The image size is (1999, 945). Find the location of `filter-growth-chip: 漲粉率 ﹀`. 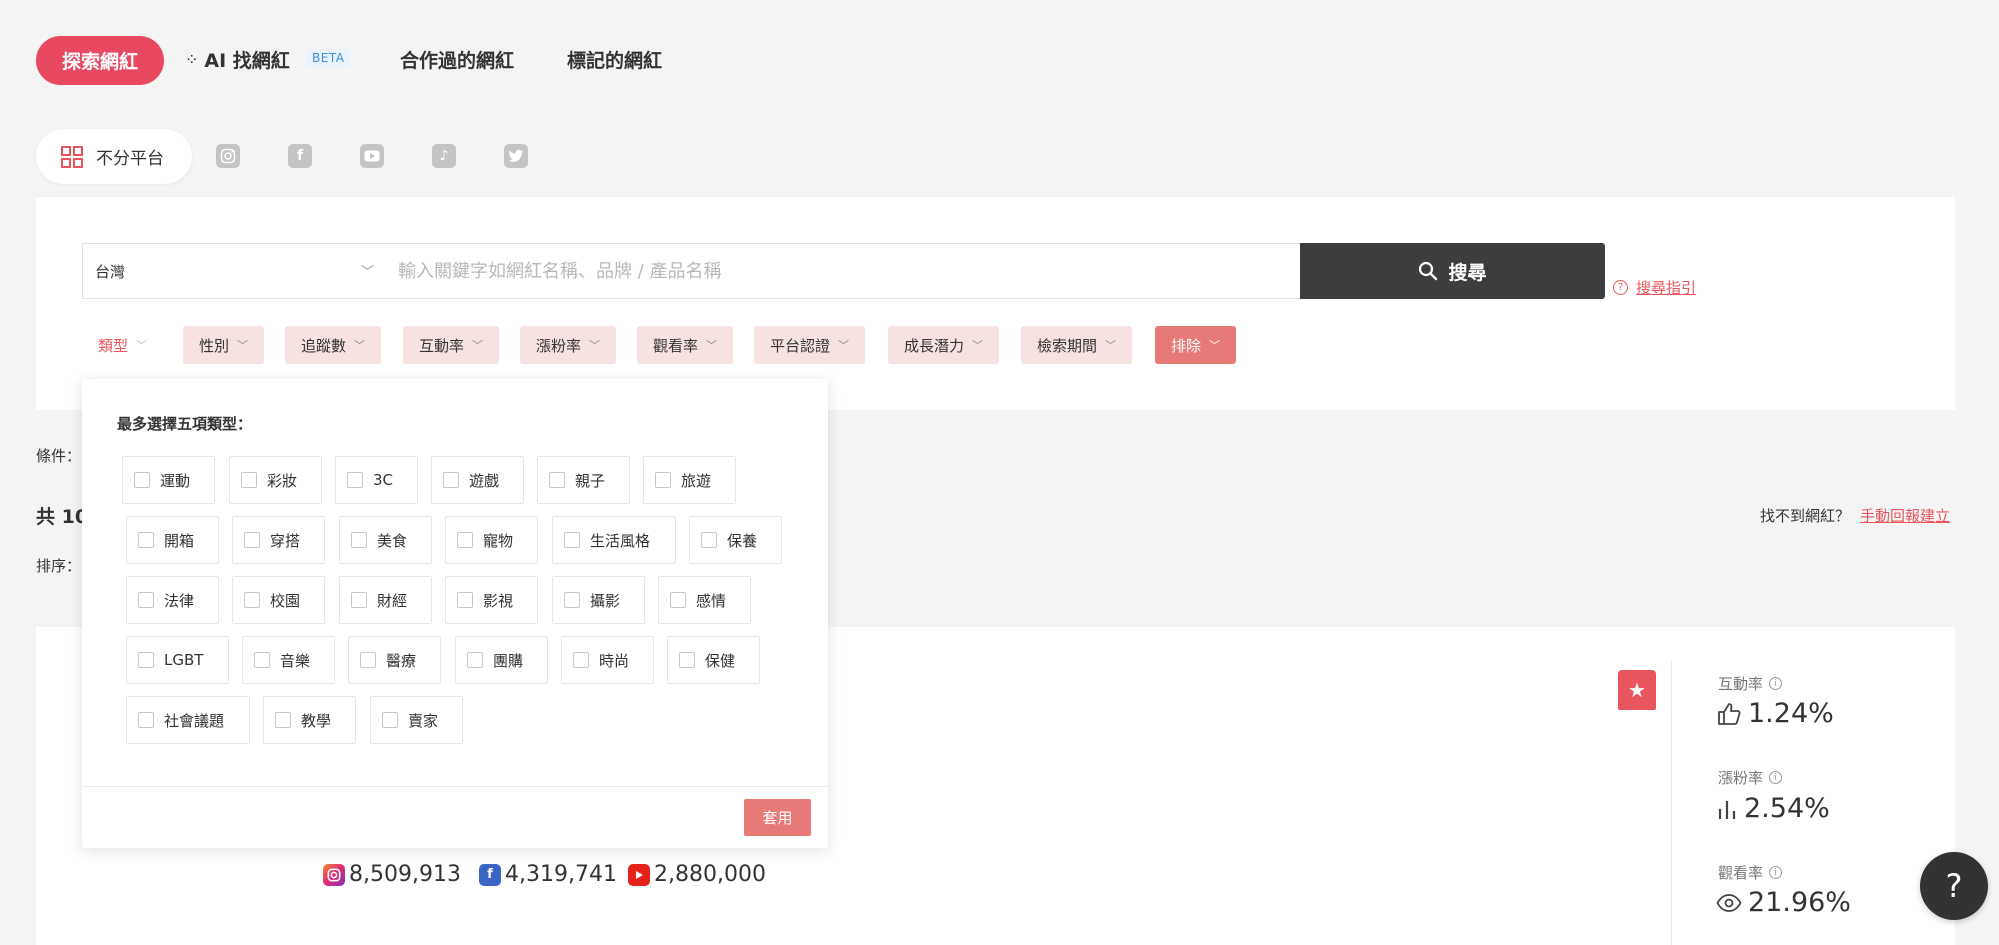

filter-growth-chip: 漲粉率 ﹀ is located at coordinates (568, 345).